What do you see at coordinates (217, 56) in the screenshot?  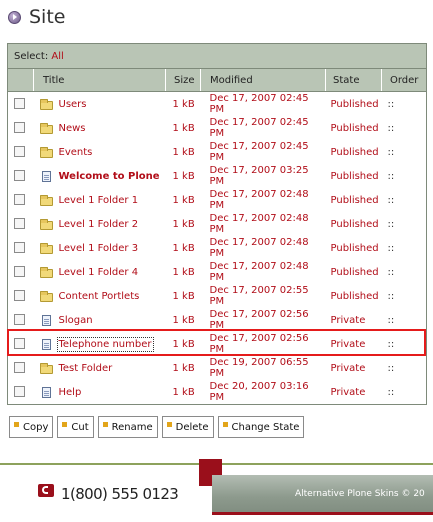 I see `select-row: Select: All` at bounding box center [217, 56].